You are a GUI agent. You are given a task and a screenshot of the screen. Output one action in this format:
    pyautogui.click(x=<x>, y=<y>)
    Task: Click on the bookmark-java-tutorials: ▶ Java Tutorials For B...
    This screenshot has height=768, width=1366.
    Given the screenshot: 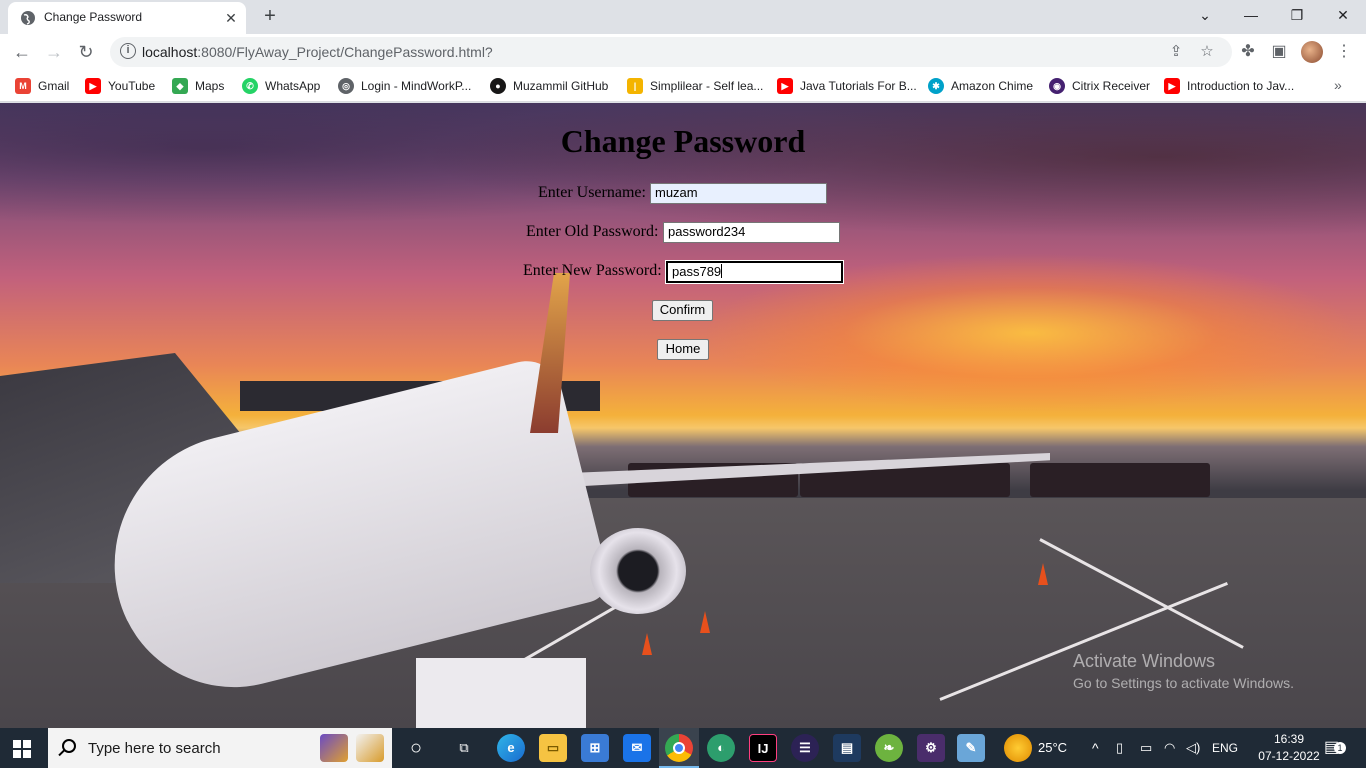 What is the action you would take?
    pyautogui.click(x=847, y=86)
    